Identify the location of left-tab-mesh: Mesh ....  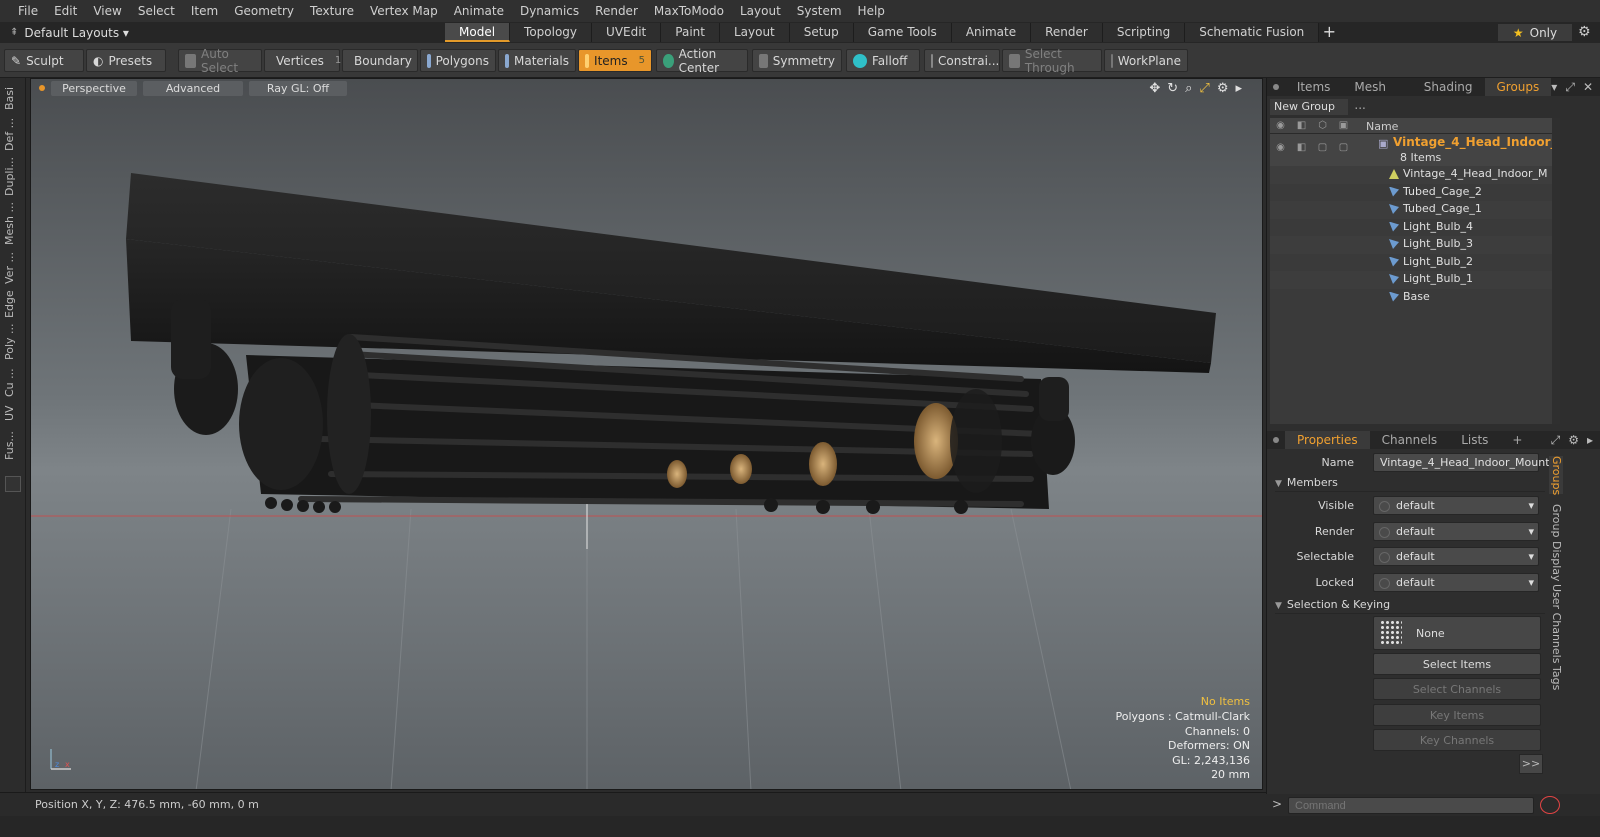
(13, 224).